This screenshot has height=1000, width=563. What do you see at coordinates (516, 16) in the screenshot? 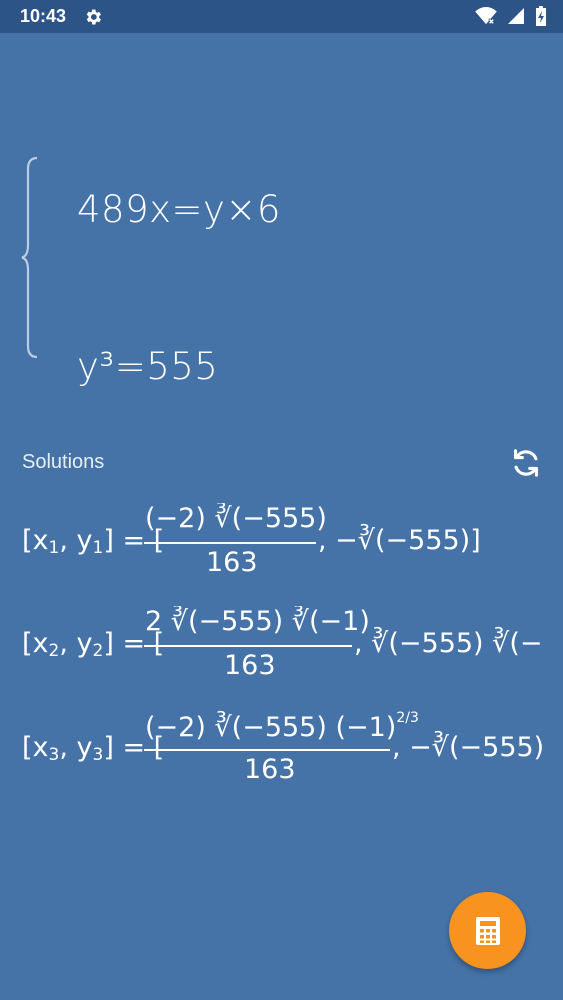
I see `signal-icon` at bounding box center [516, 16].